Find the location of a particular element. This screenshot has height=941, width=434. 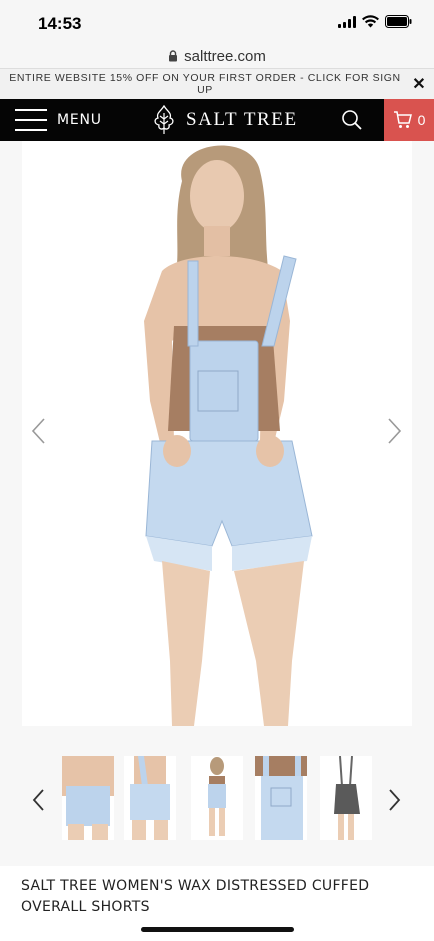

tree-logo-icon is located at coordinates (164, 119).